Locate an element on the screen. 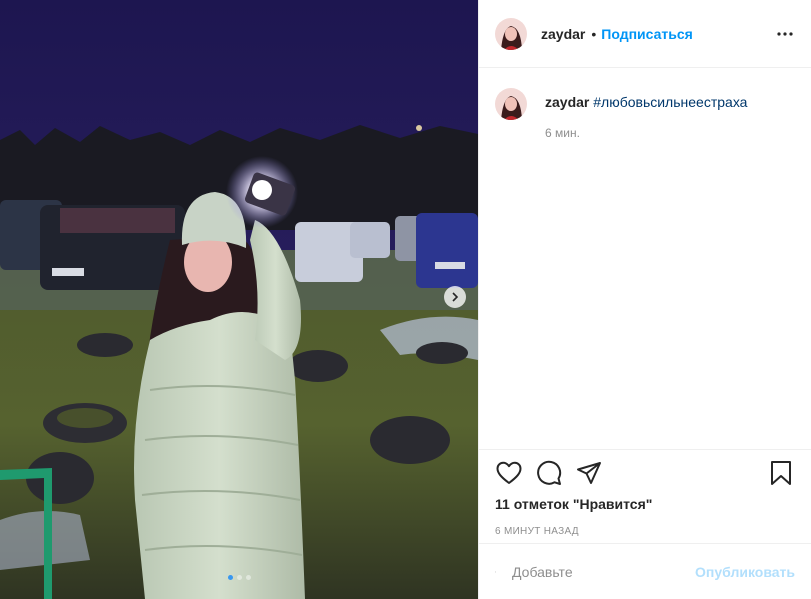 Image resolution: width=811 pixels, height=599 pixels. post-header: zaydar • Подписаться is located at coordinates (645, 34).